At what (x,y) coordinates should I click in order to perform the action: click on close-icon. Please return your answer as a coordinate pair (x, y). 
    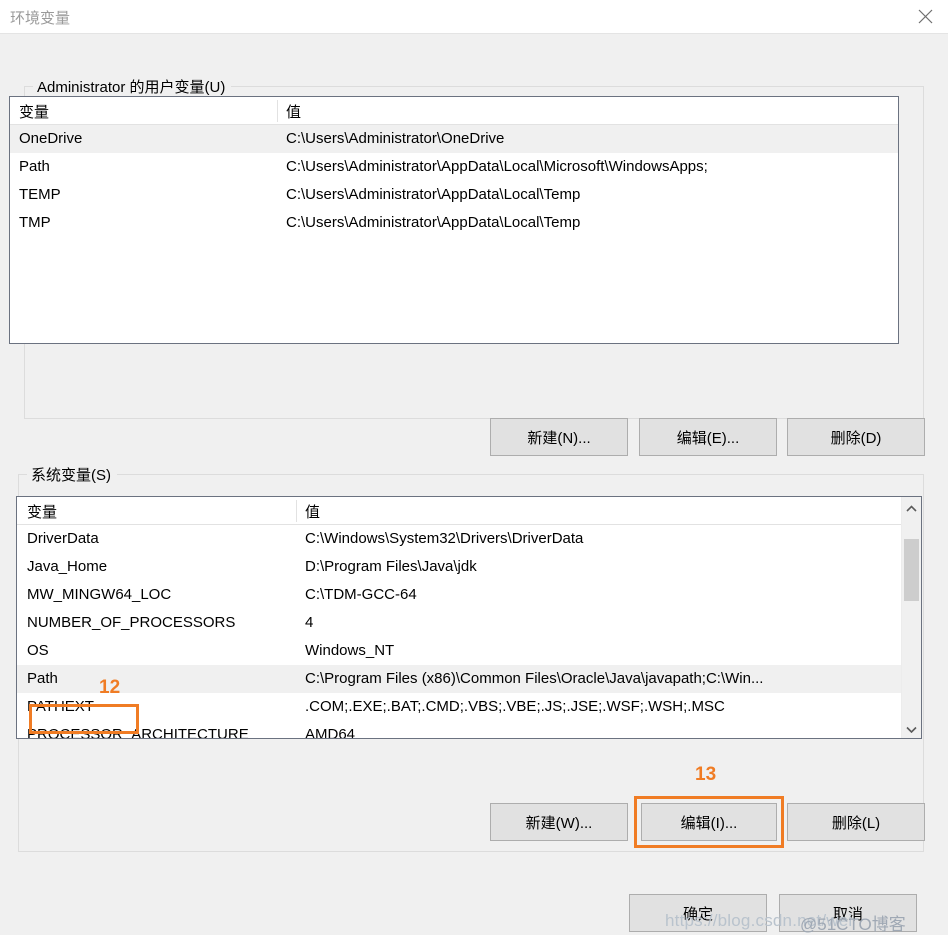
    Looking at the image, I should click on (925, 16).